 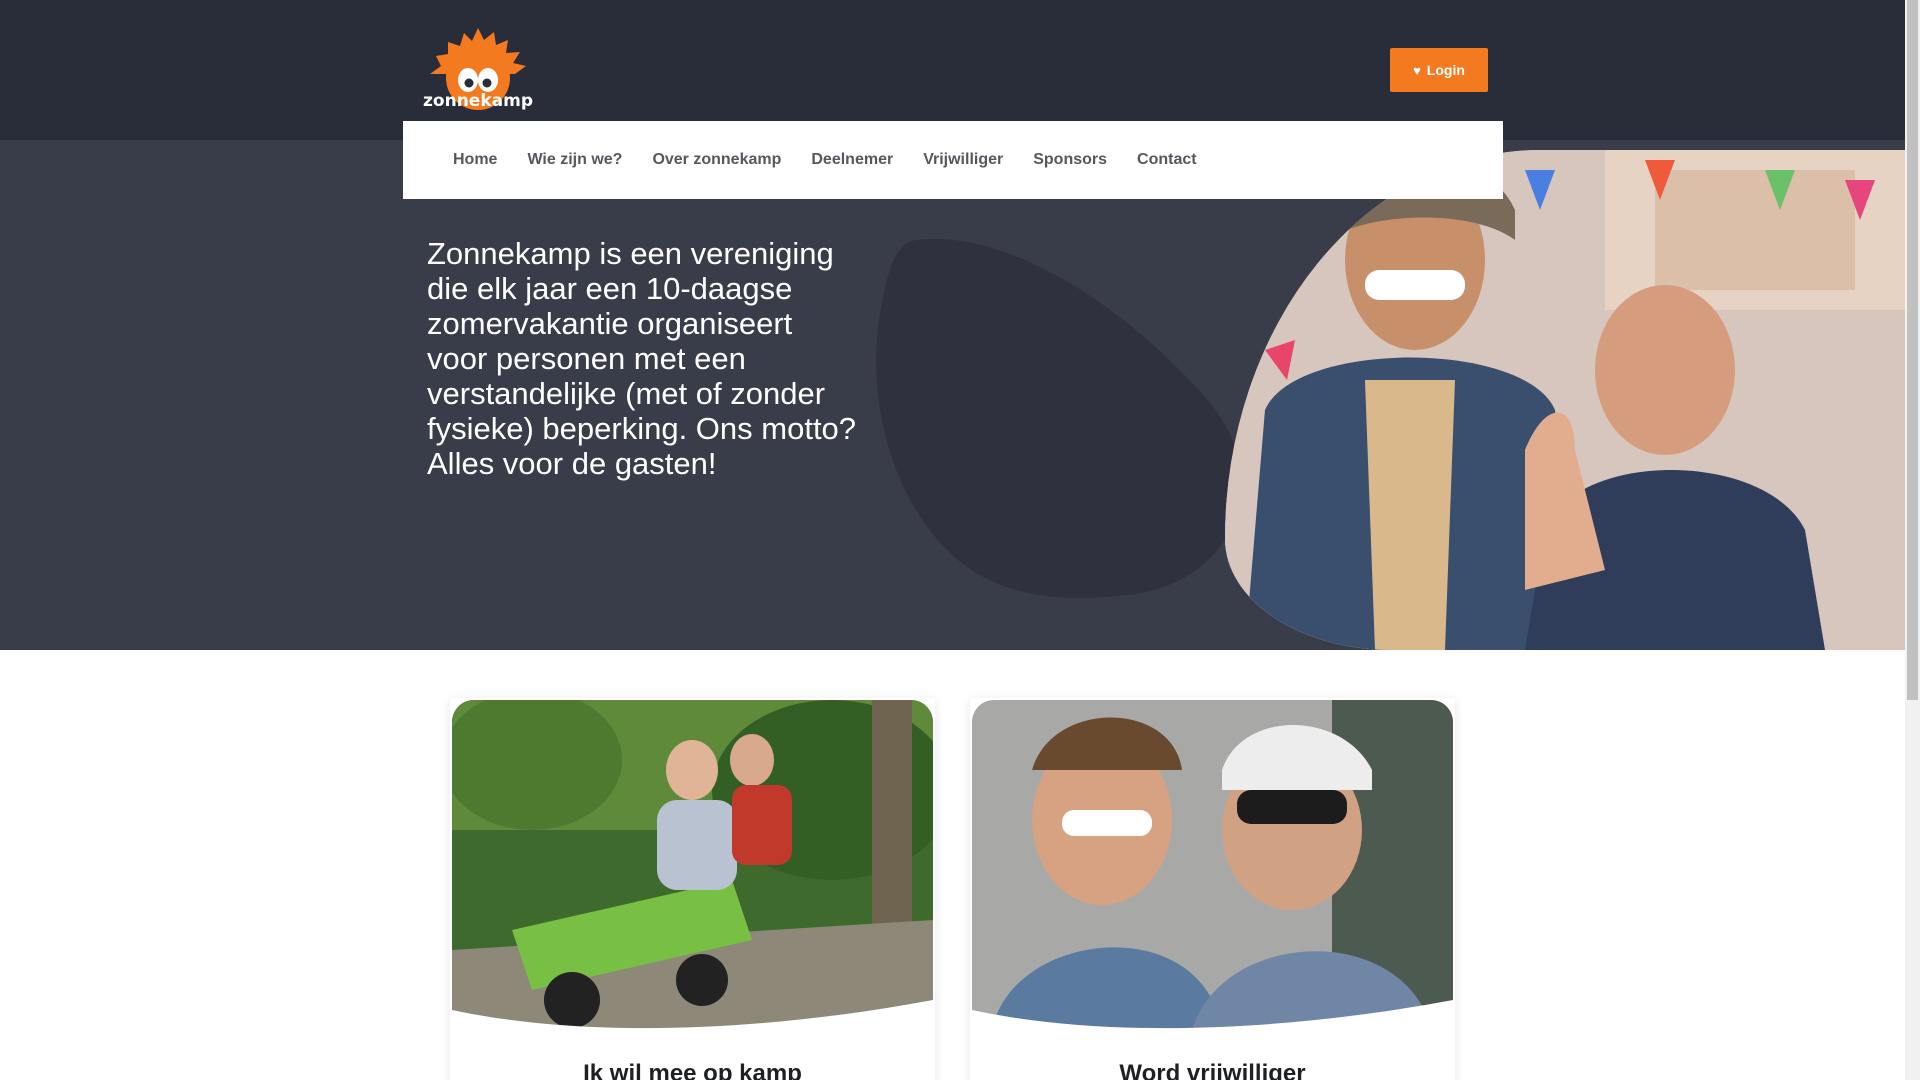 I want to click on page-scrollbar, so click(x=1912, y=540).